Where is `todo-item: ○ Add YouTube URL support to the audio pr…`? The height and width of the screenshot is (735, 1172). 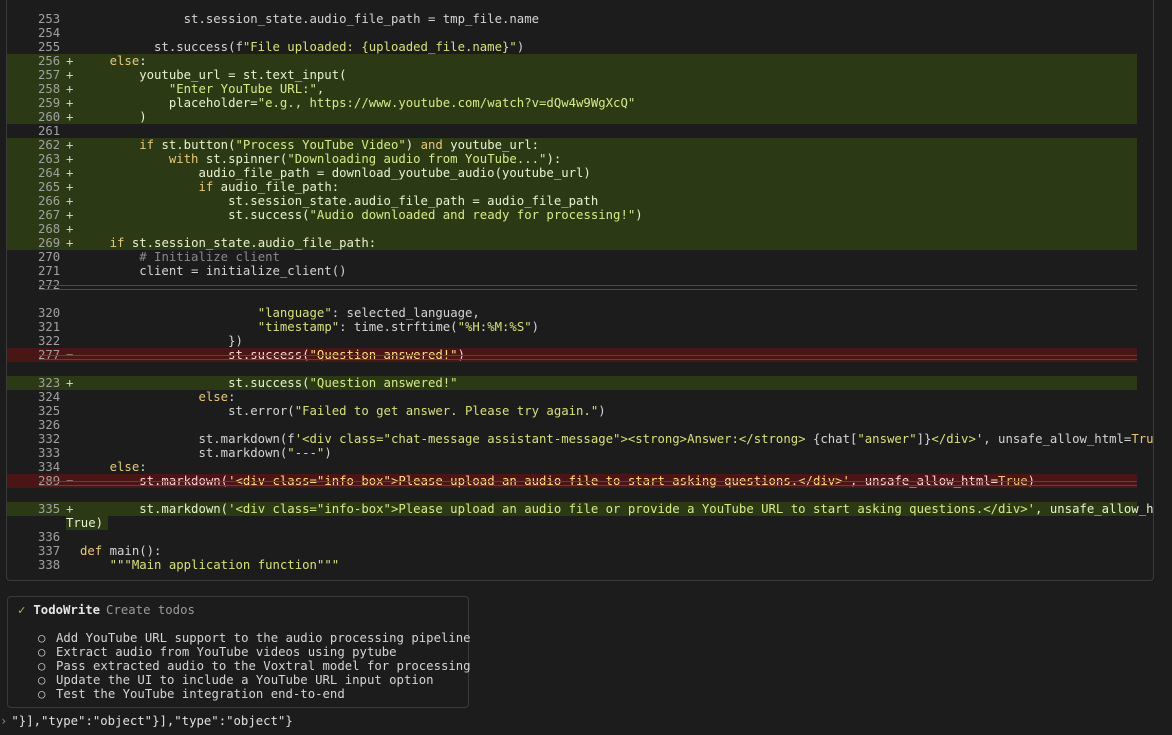
todo-item: ○ Add YouTube URL support to the audio pr… is located at coordinates (254, 638).